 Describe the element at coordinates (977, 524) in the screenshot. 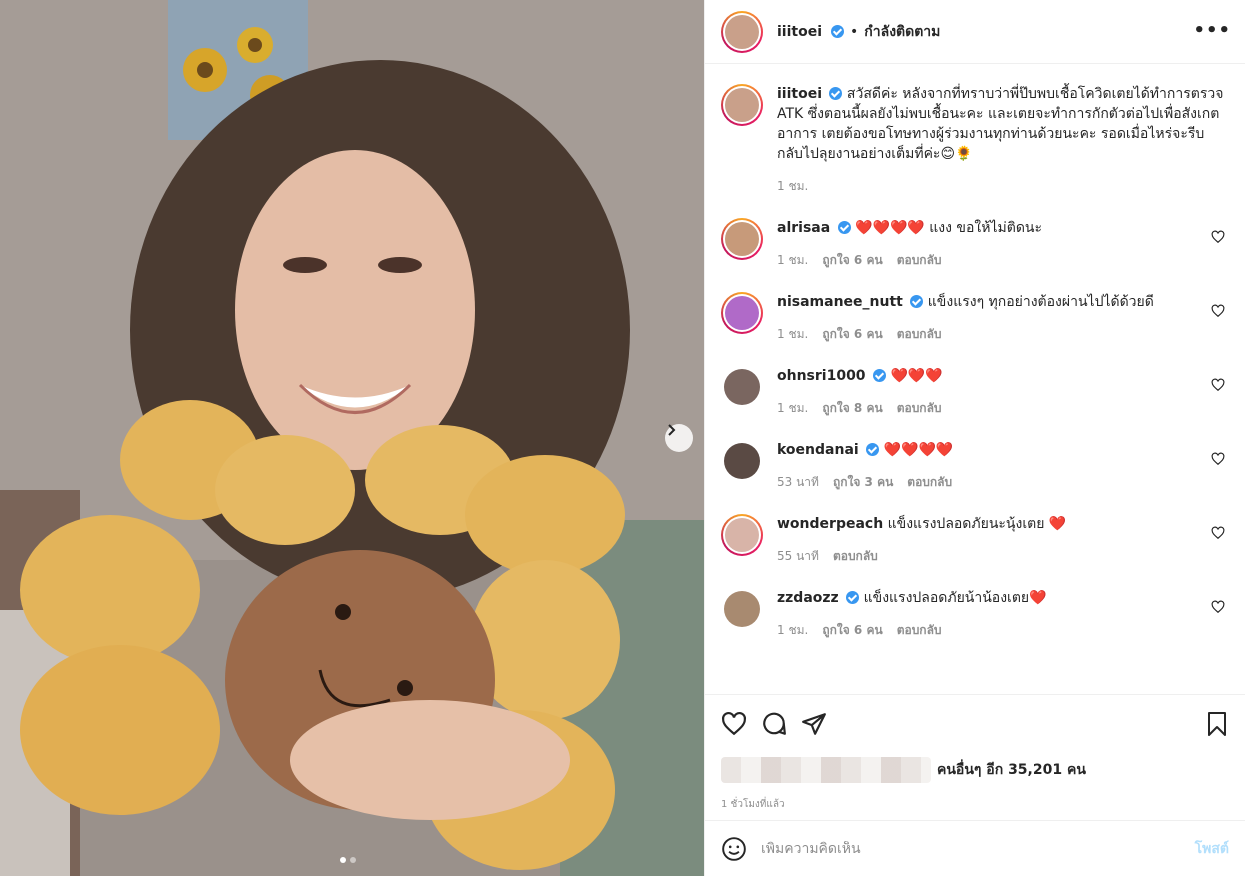

I see `comment-text: แข็งแรงปลอดภัยนะนุ้งเตย ❤️` at that location.